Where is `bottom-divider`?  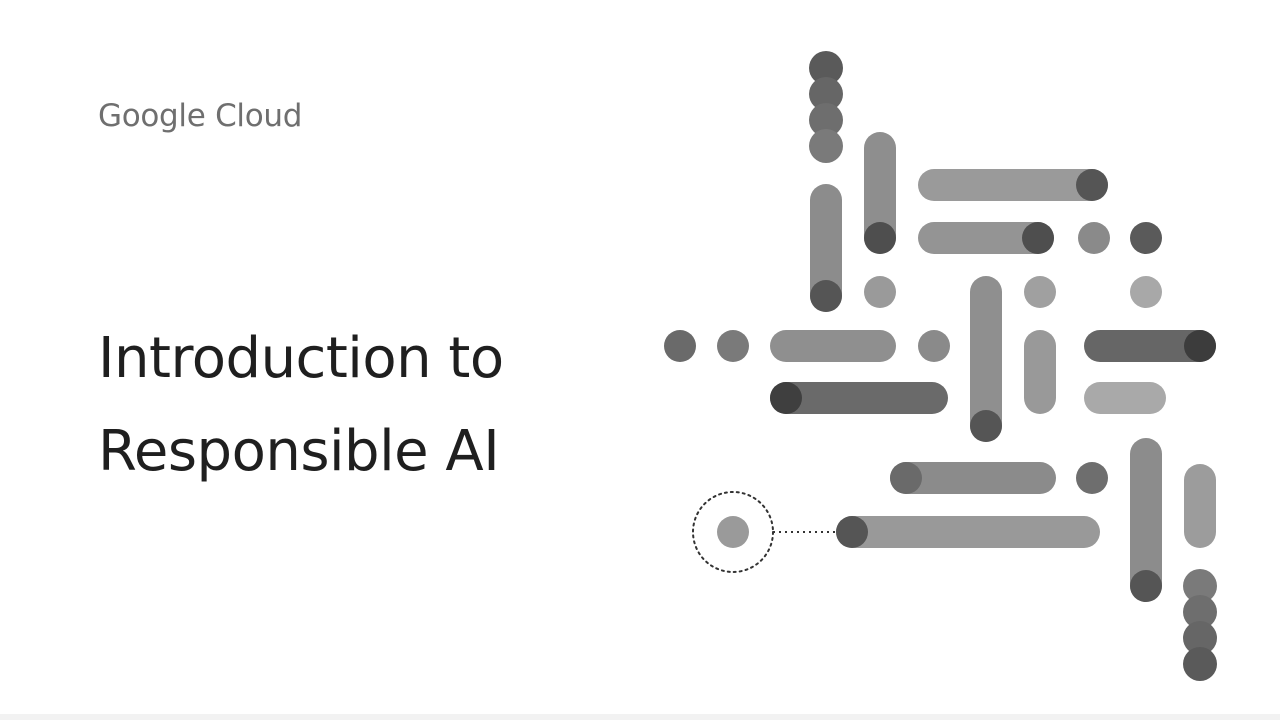 bottom-divider is located at coordinates (640, 717).